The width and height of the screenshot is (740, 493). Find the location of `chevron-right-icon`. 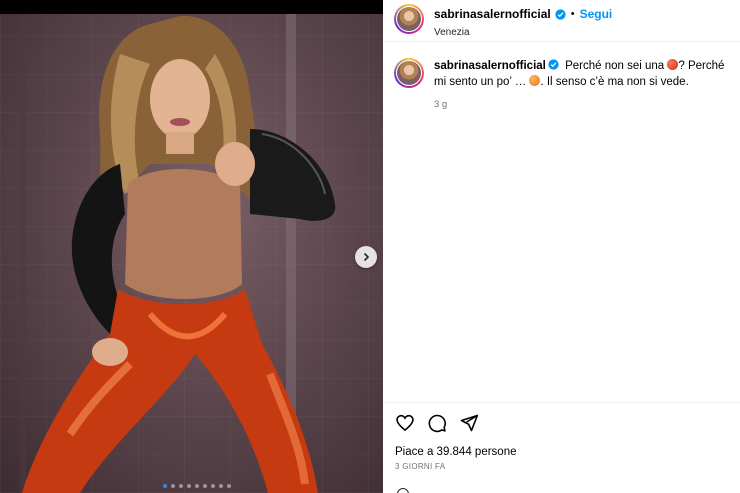

chevron-right-icon is located at coordinates (366, 257).